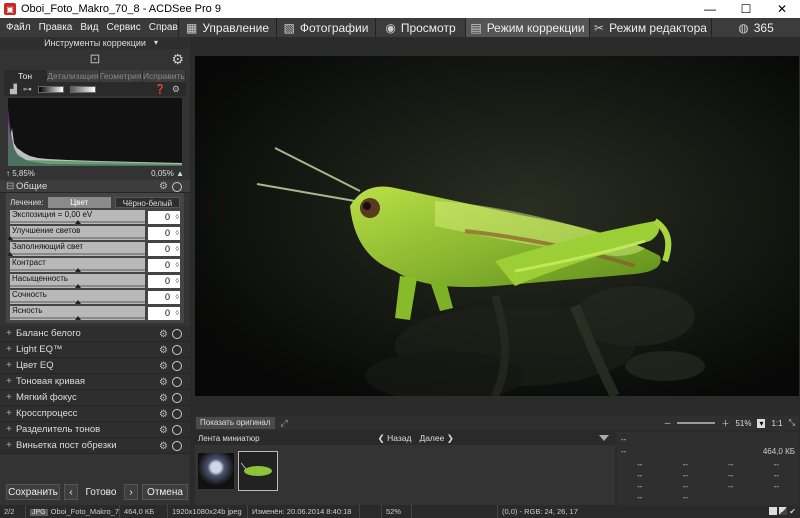 This screenshot has width=800, height=518. Describe the element at coordinates (782, 9) in the screenshot. I see `close-button: ✕` at that location.